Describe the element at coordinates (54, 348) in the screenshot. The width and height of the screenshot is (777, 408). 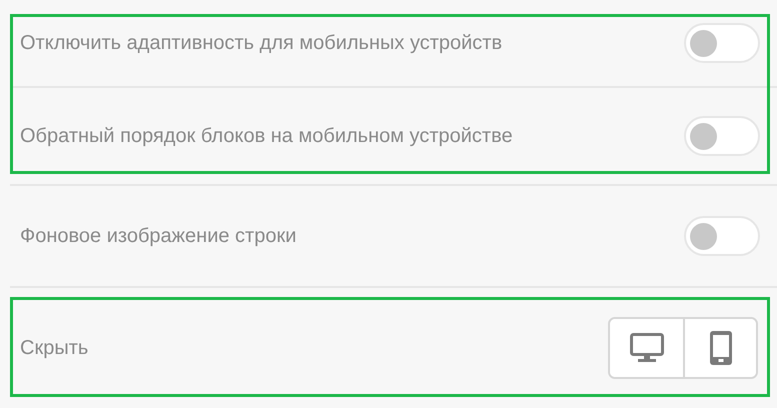
I see `setting-label: Скрыть` at that location.